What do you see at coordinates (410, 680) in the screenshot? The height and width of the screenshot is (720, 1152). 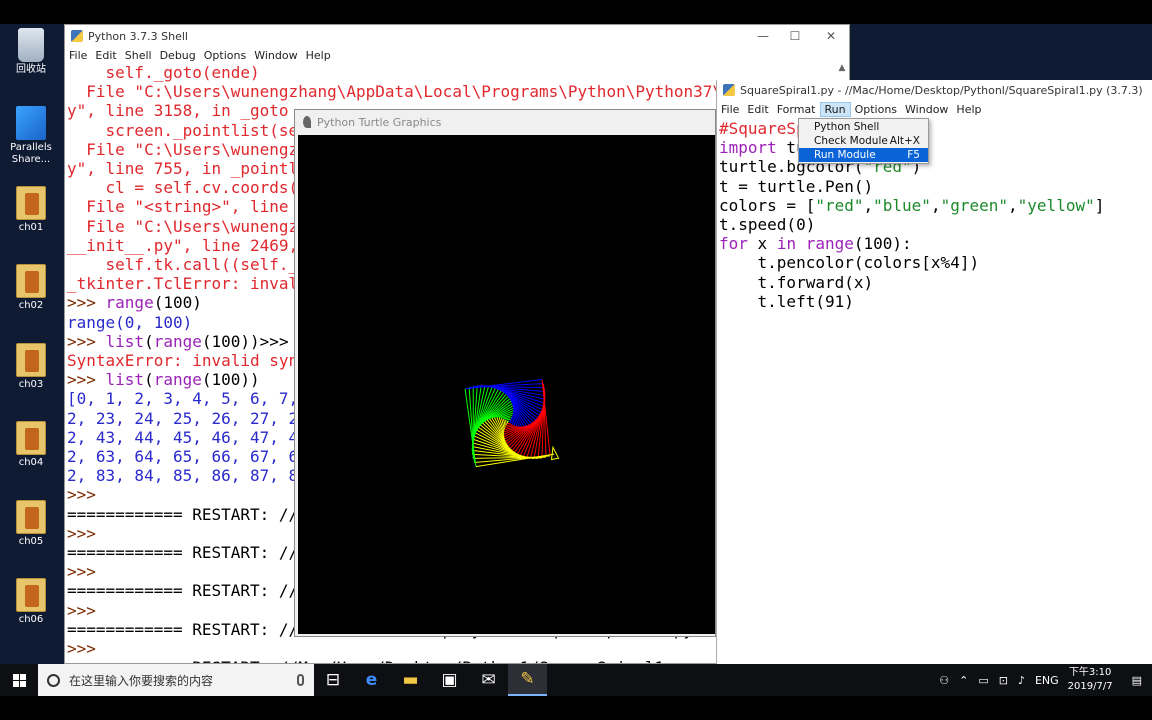 I see `file-explorer-icon: ▬` at bounding box center [410, 680].